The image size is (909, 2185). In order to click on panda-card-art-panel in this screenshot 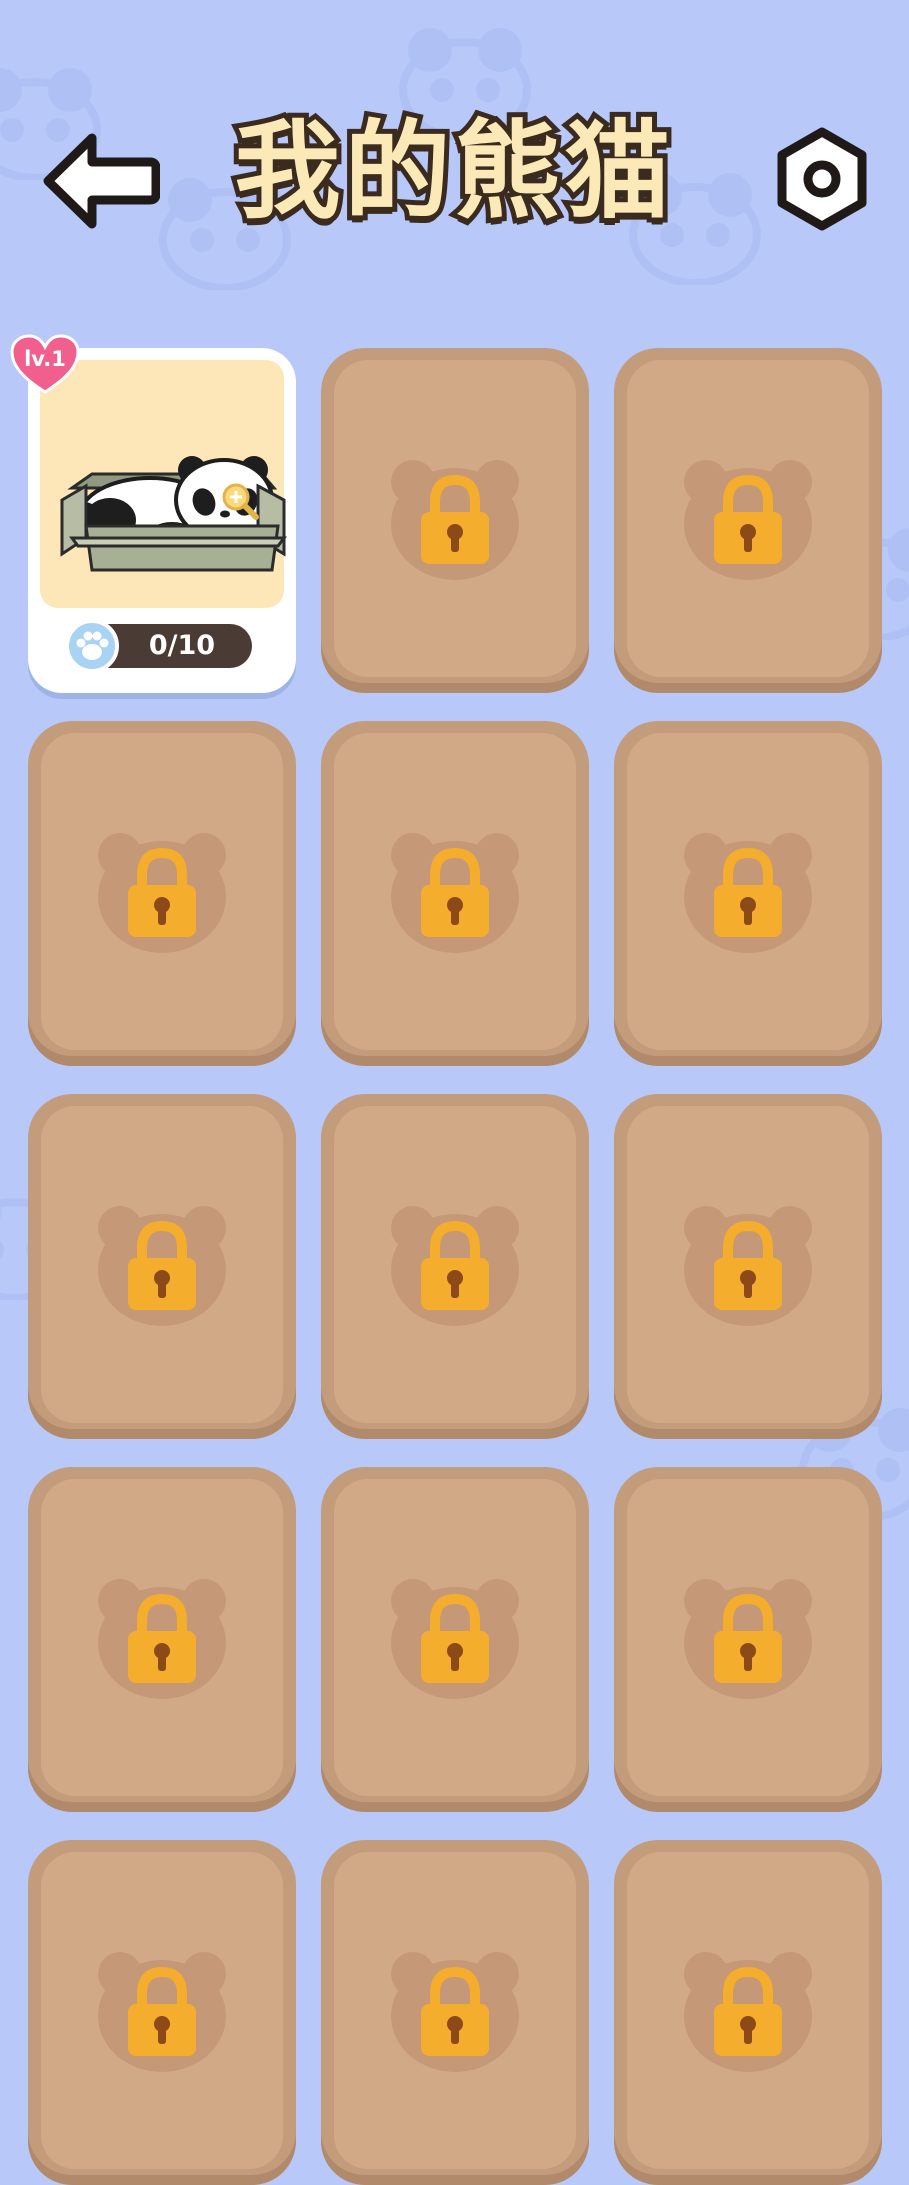, I will do `click(163, 484)`.